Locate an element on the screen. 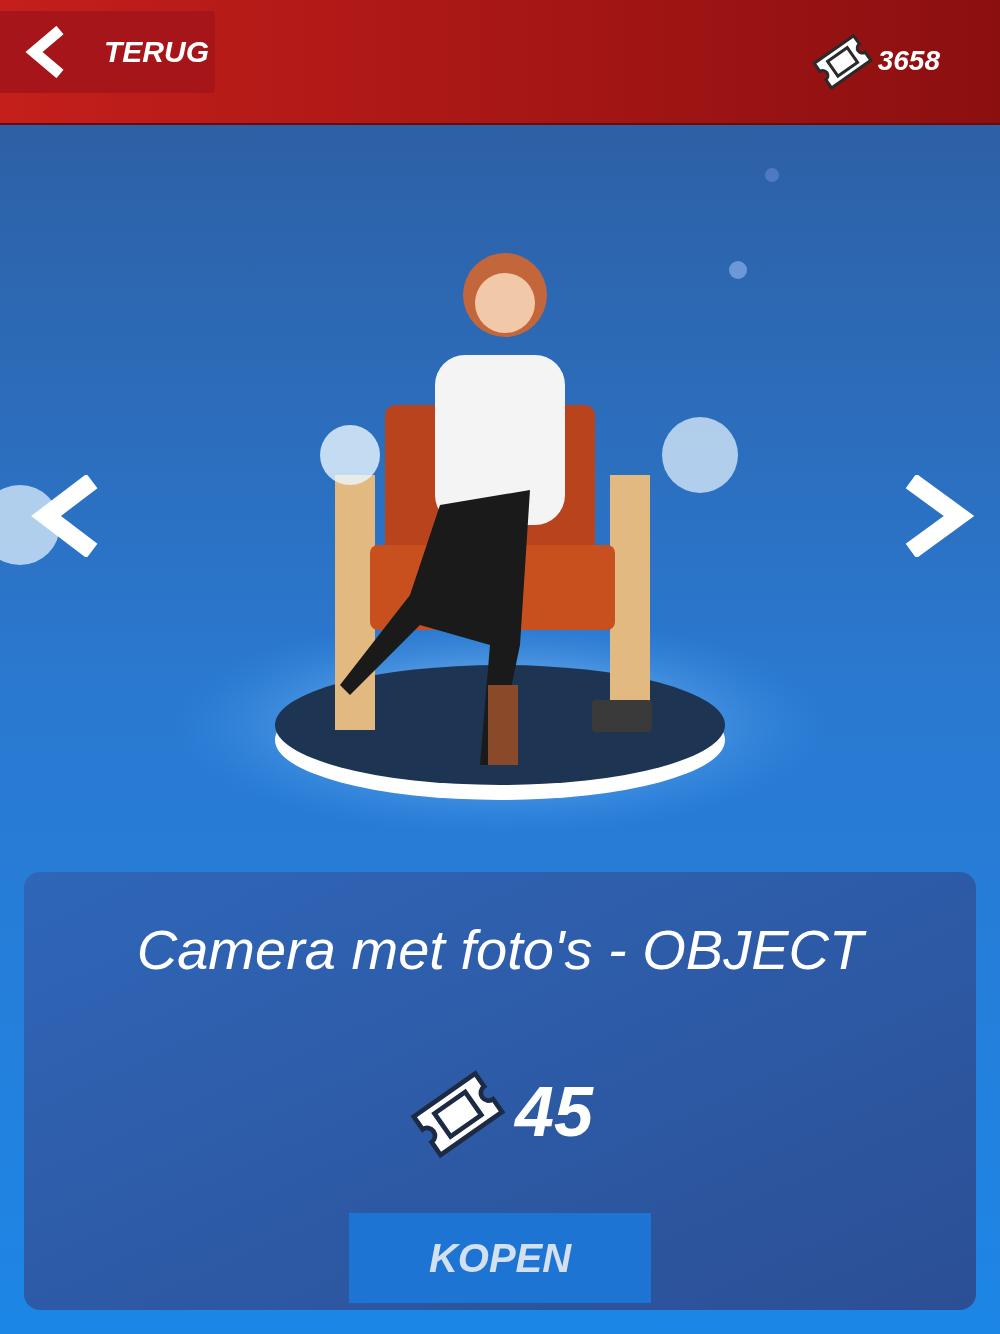 Image resolution: width=1000 pixels, height=1334 pixels. ticket-balance: 3658 is located at coordinates (908, 60).